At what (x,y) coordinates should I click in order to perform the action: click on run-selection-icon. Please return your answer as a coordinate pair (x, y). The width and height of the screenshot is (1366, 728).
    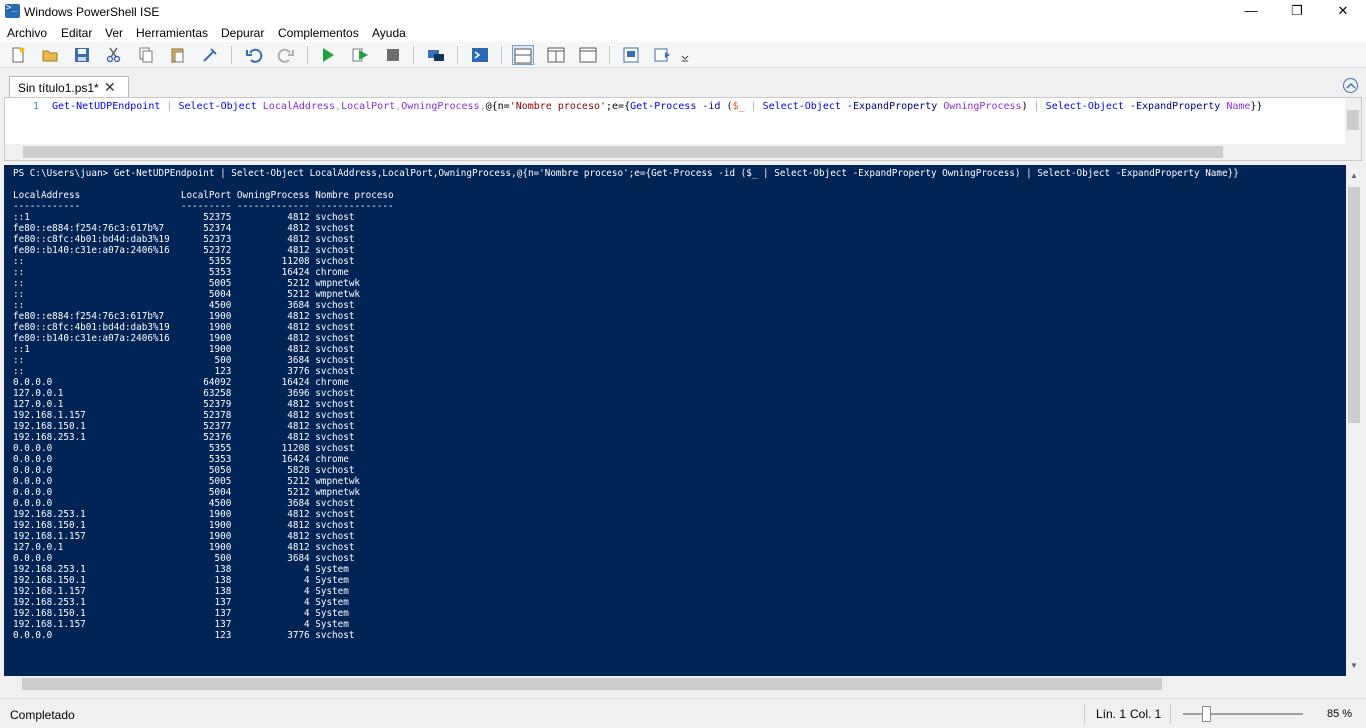
    Looking at the image, I should click on (360, 55).